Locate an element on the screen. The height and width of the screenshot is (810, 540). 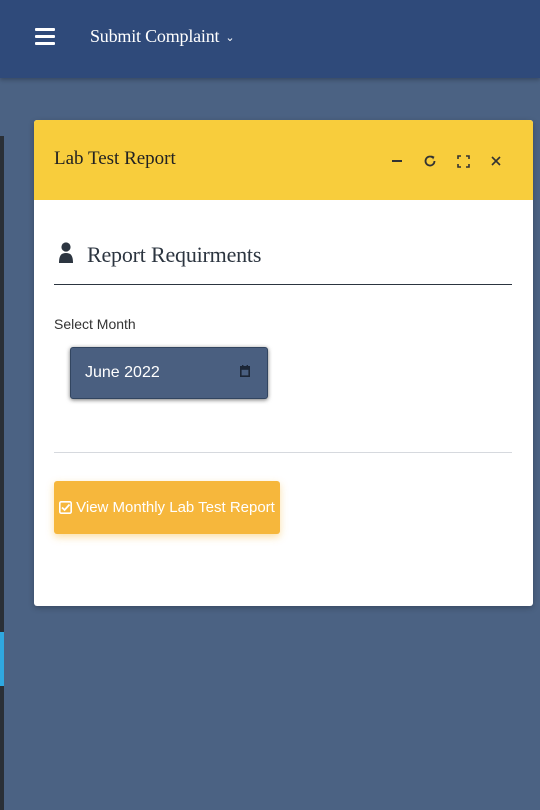
section-heading-label: Report Requirments is located at coordinates (174, 254).